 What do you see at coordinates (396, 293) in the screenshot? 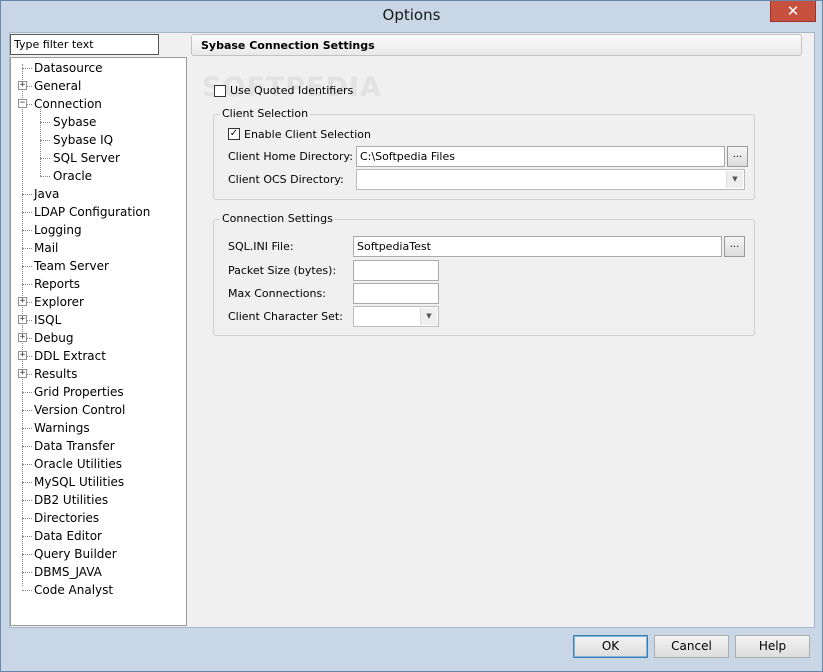
I see `max-connections-input` at bounding box center [396, 293].